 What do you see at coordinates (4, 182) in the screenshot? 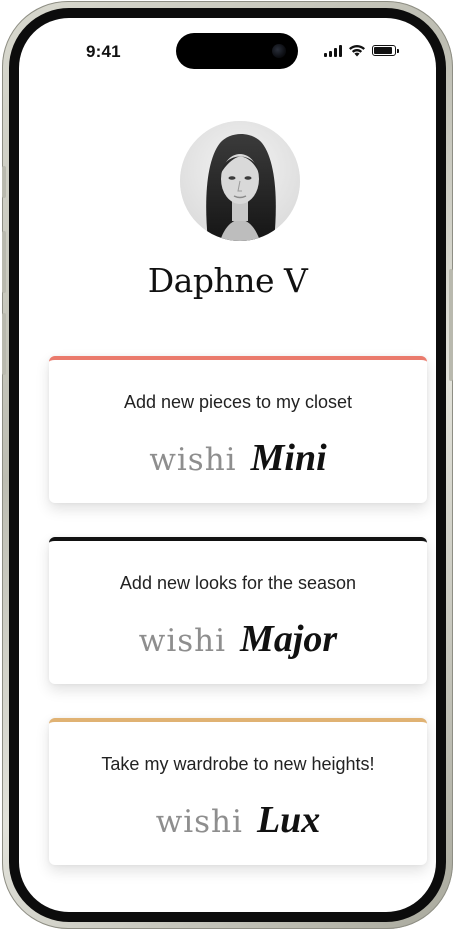
I see `action-button` at bounding box center [4, 182].